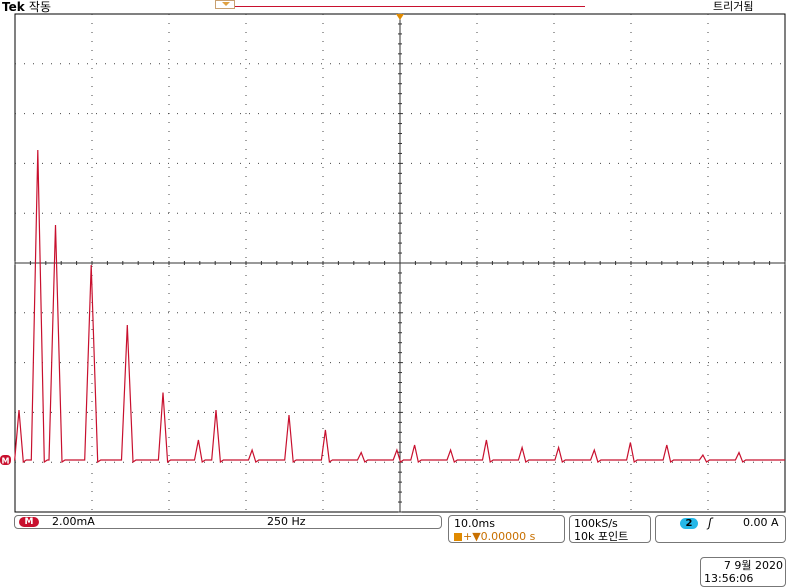 The height and width of the screenshot is (588, 789). What do you see at coordinates (29, 522) in the screenshot?
I see `math-channel-badge: M` at bounding box center [29, 522].